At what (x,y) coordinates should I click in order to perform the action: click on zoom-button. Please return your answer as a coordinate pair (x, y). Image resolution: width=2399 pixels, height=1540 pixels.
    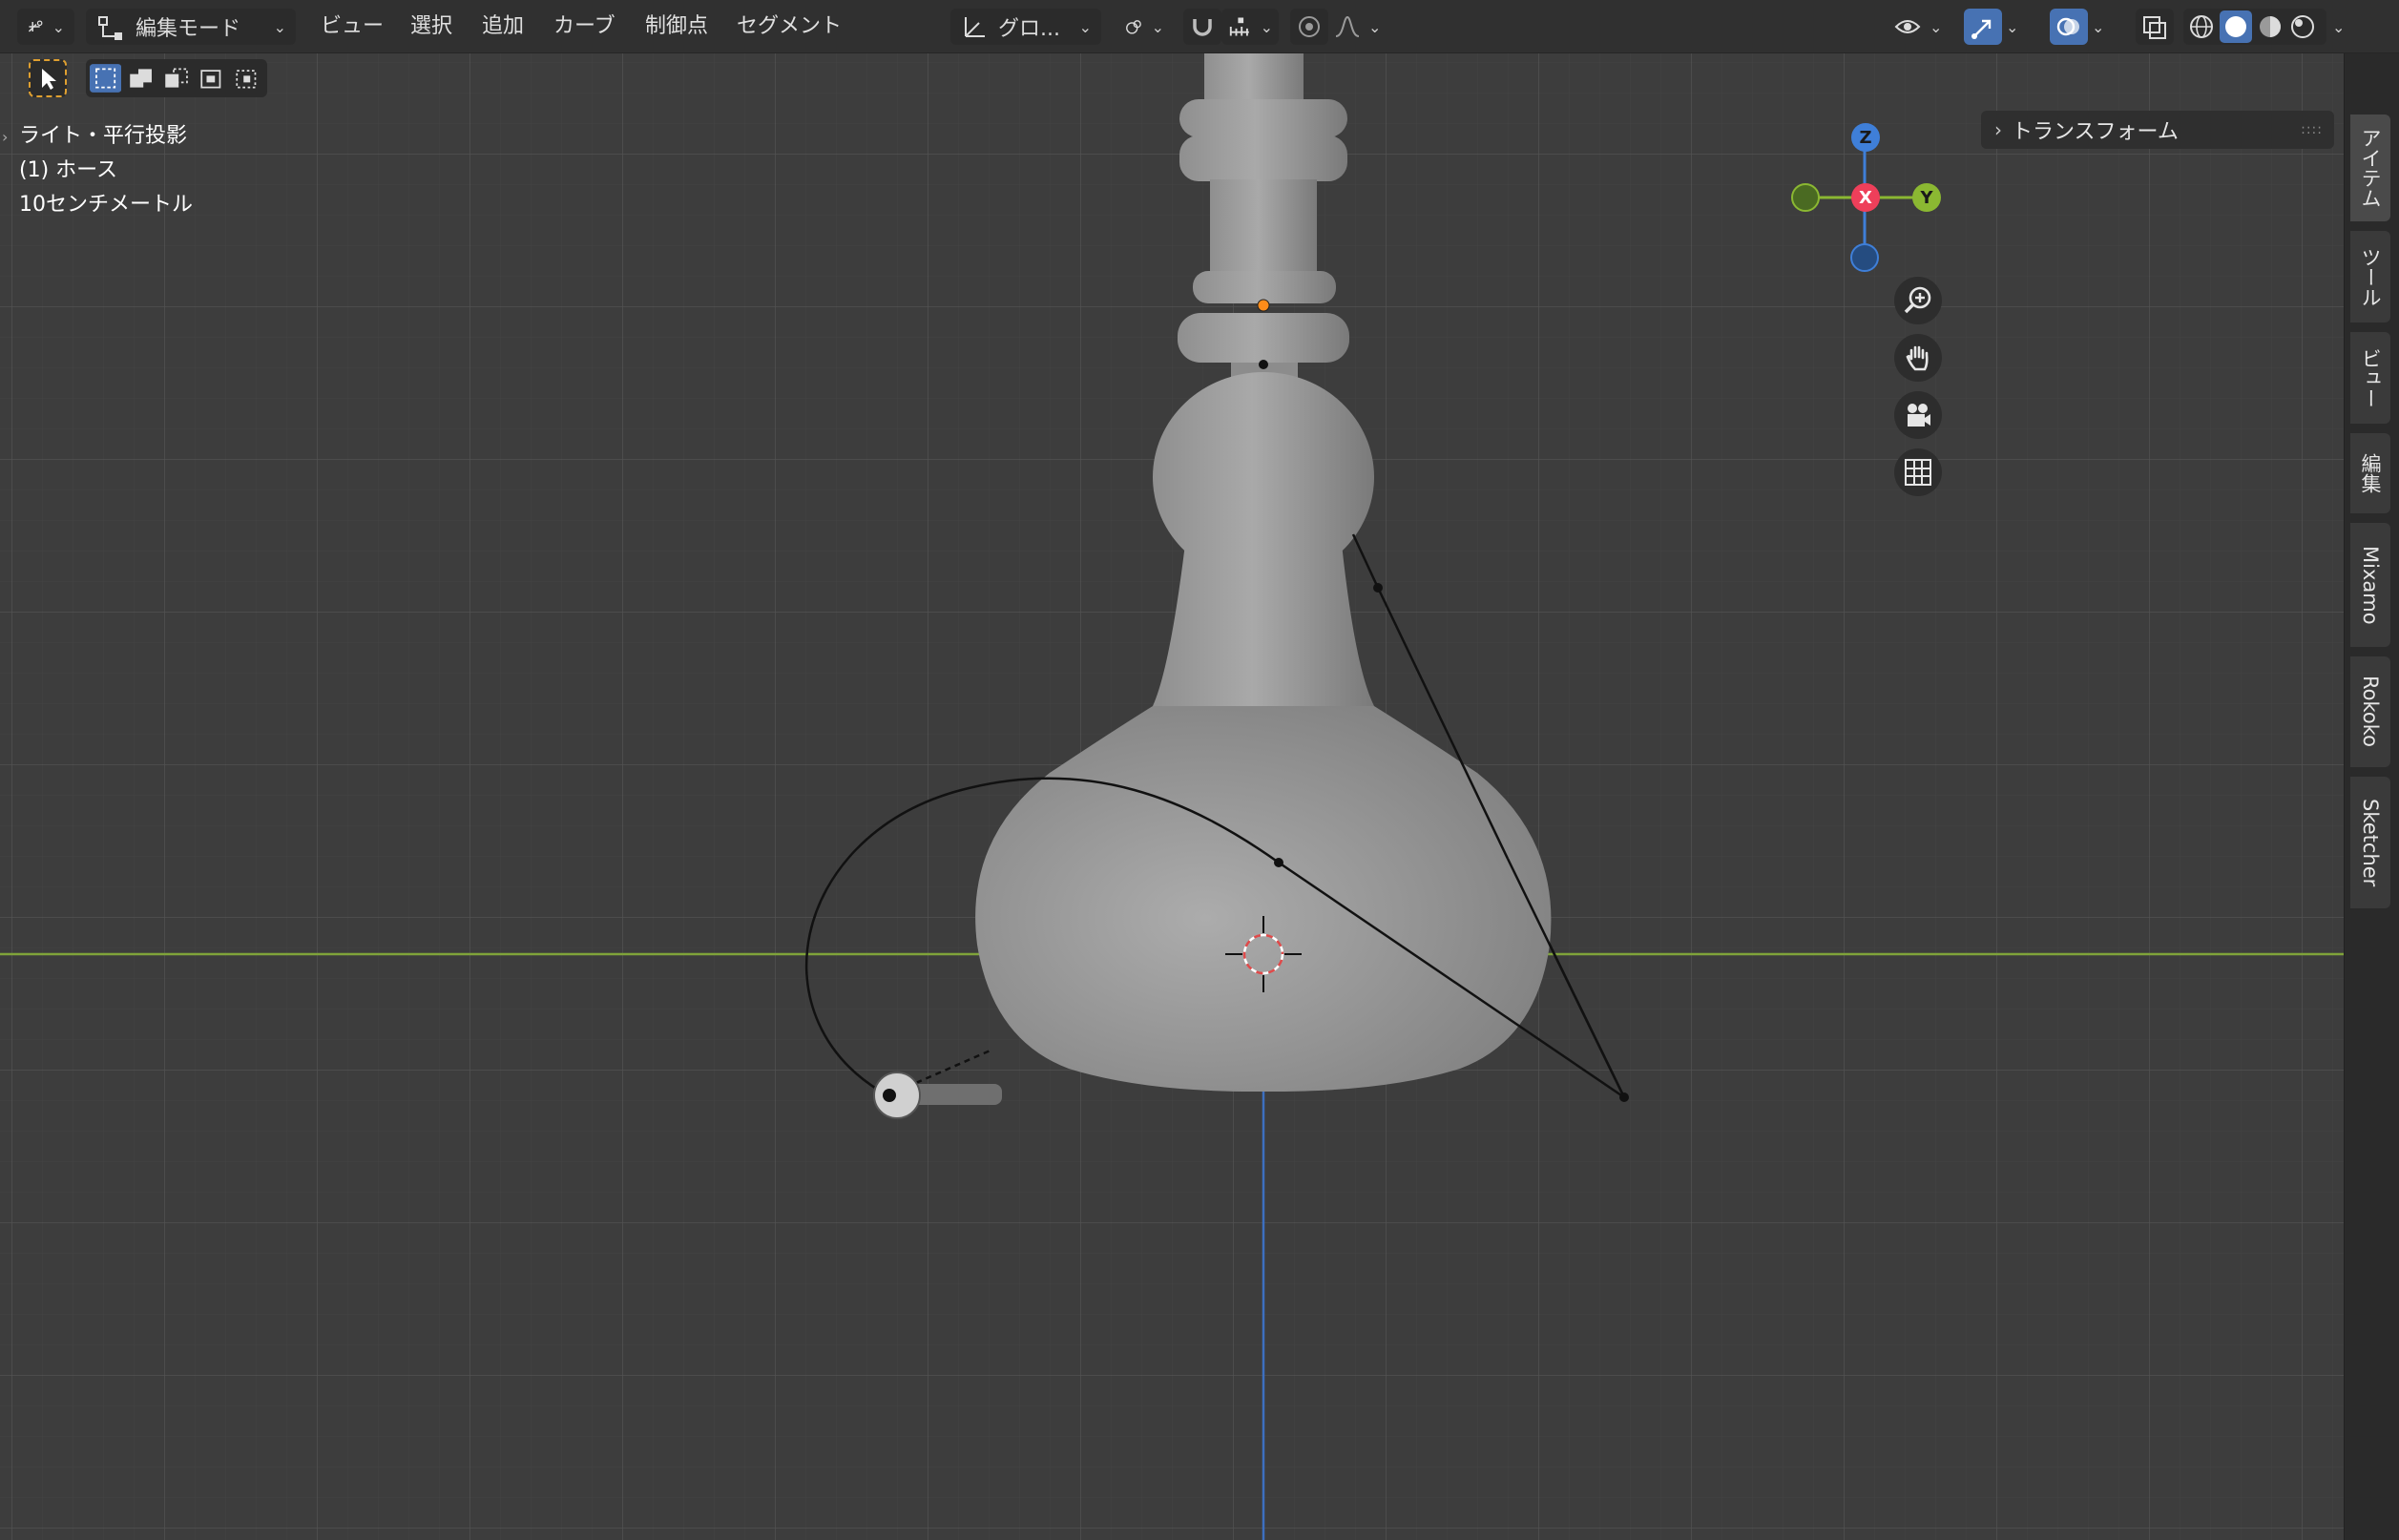
    Looking at the image, I should click on (1918, 301).